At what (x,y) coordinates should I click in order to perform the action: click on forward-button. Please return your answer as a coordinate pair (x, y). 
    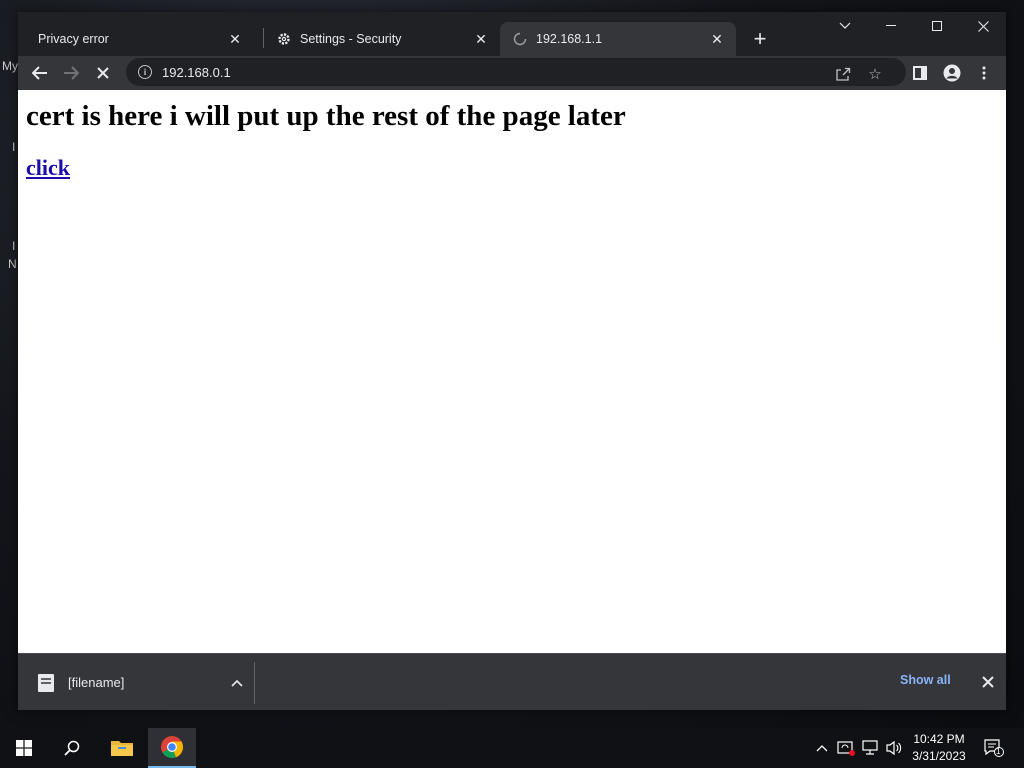
    Looking at the image, I should click on (71, 73).